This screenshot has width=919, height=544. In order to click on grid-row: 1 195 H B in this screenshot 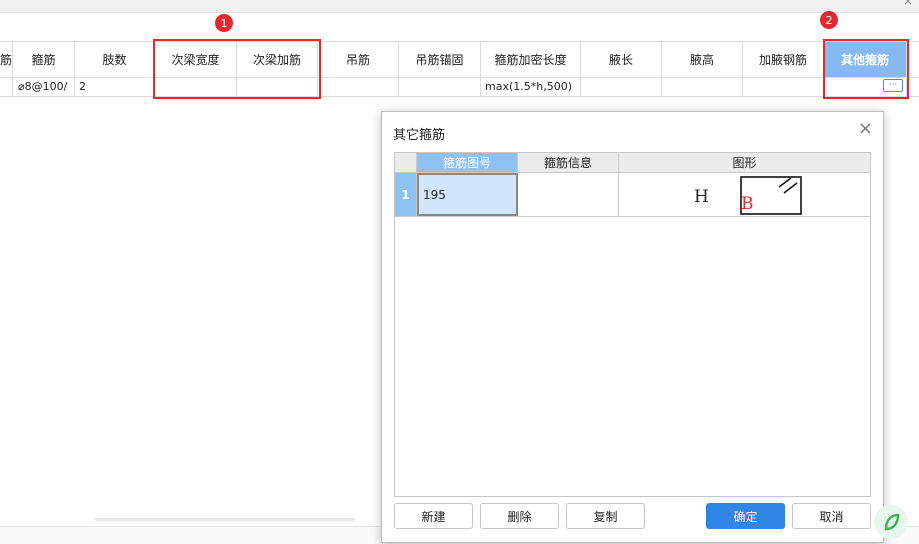, I will do `click(632, 195)`.